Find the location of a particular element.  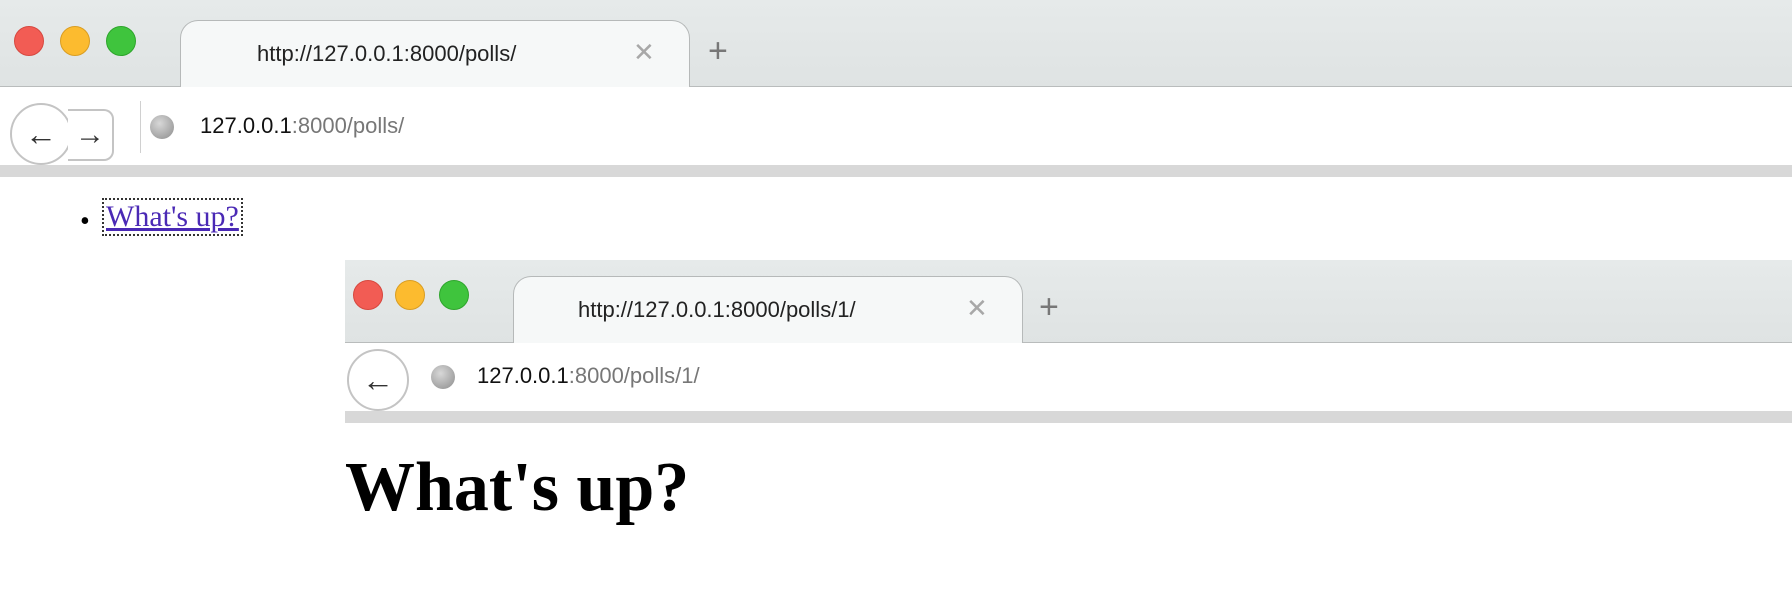

navigation-bar: ← 127.0.0.1:8000/polls/1/ is located at coordinates (1068, 378).